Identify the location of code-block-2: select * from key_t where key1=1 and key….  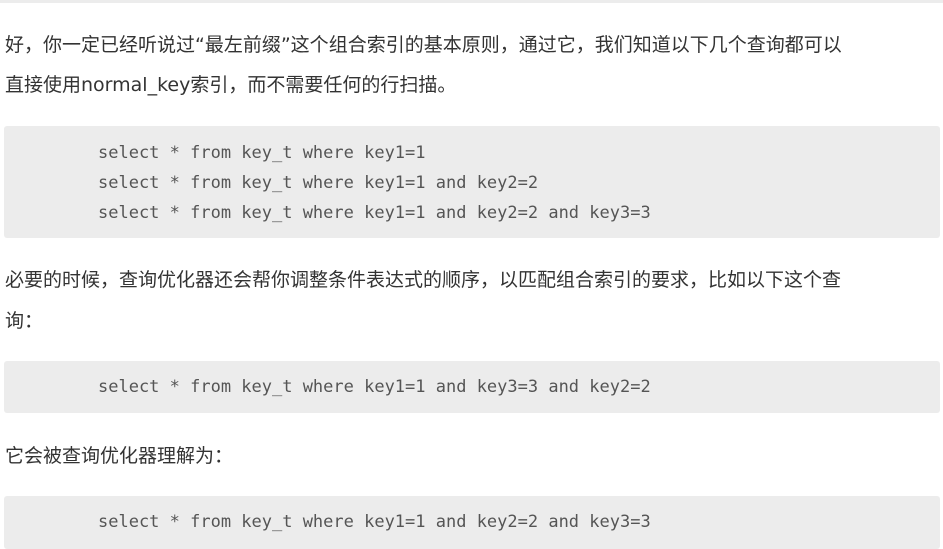
(472, 387).